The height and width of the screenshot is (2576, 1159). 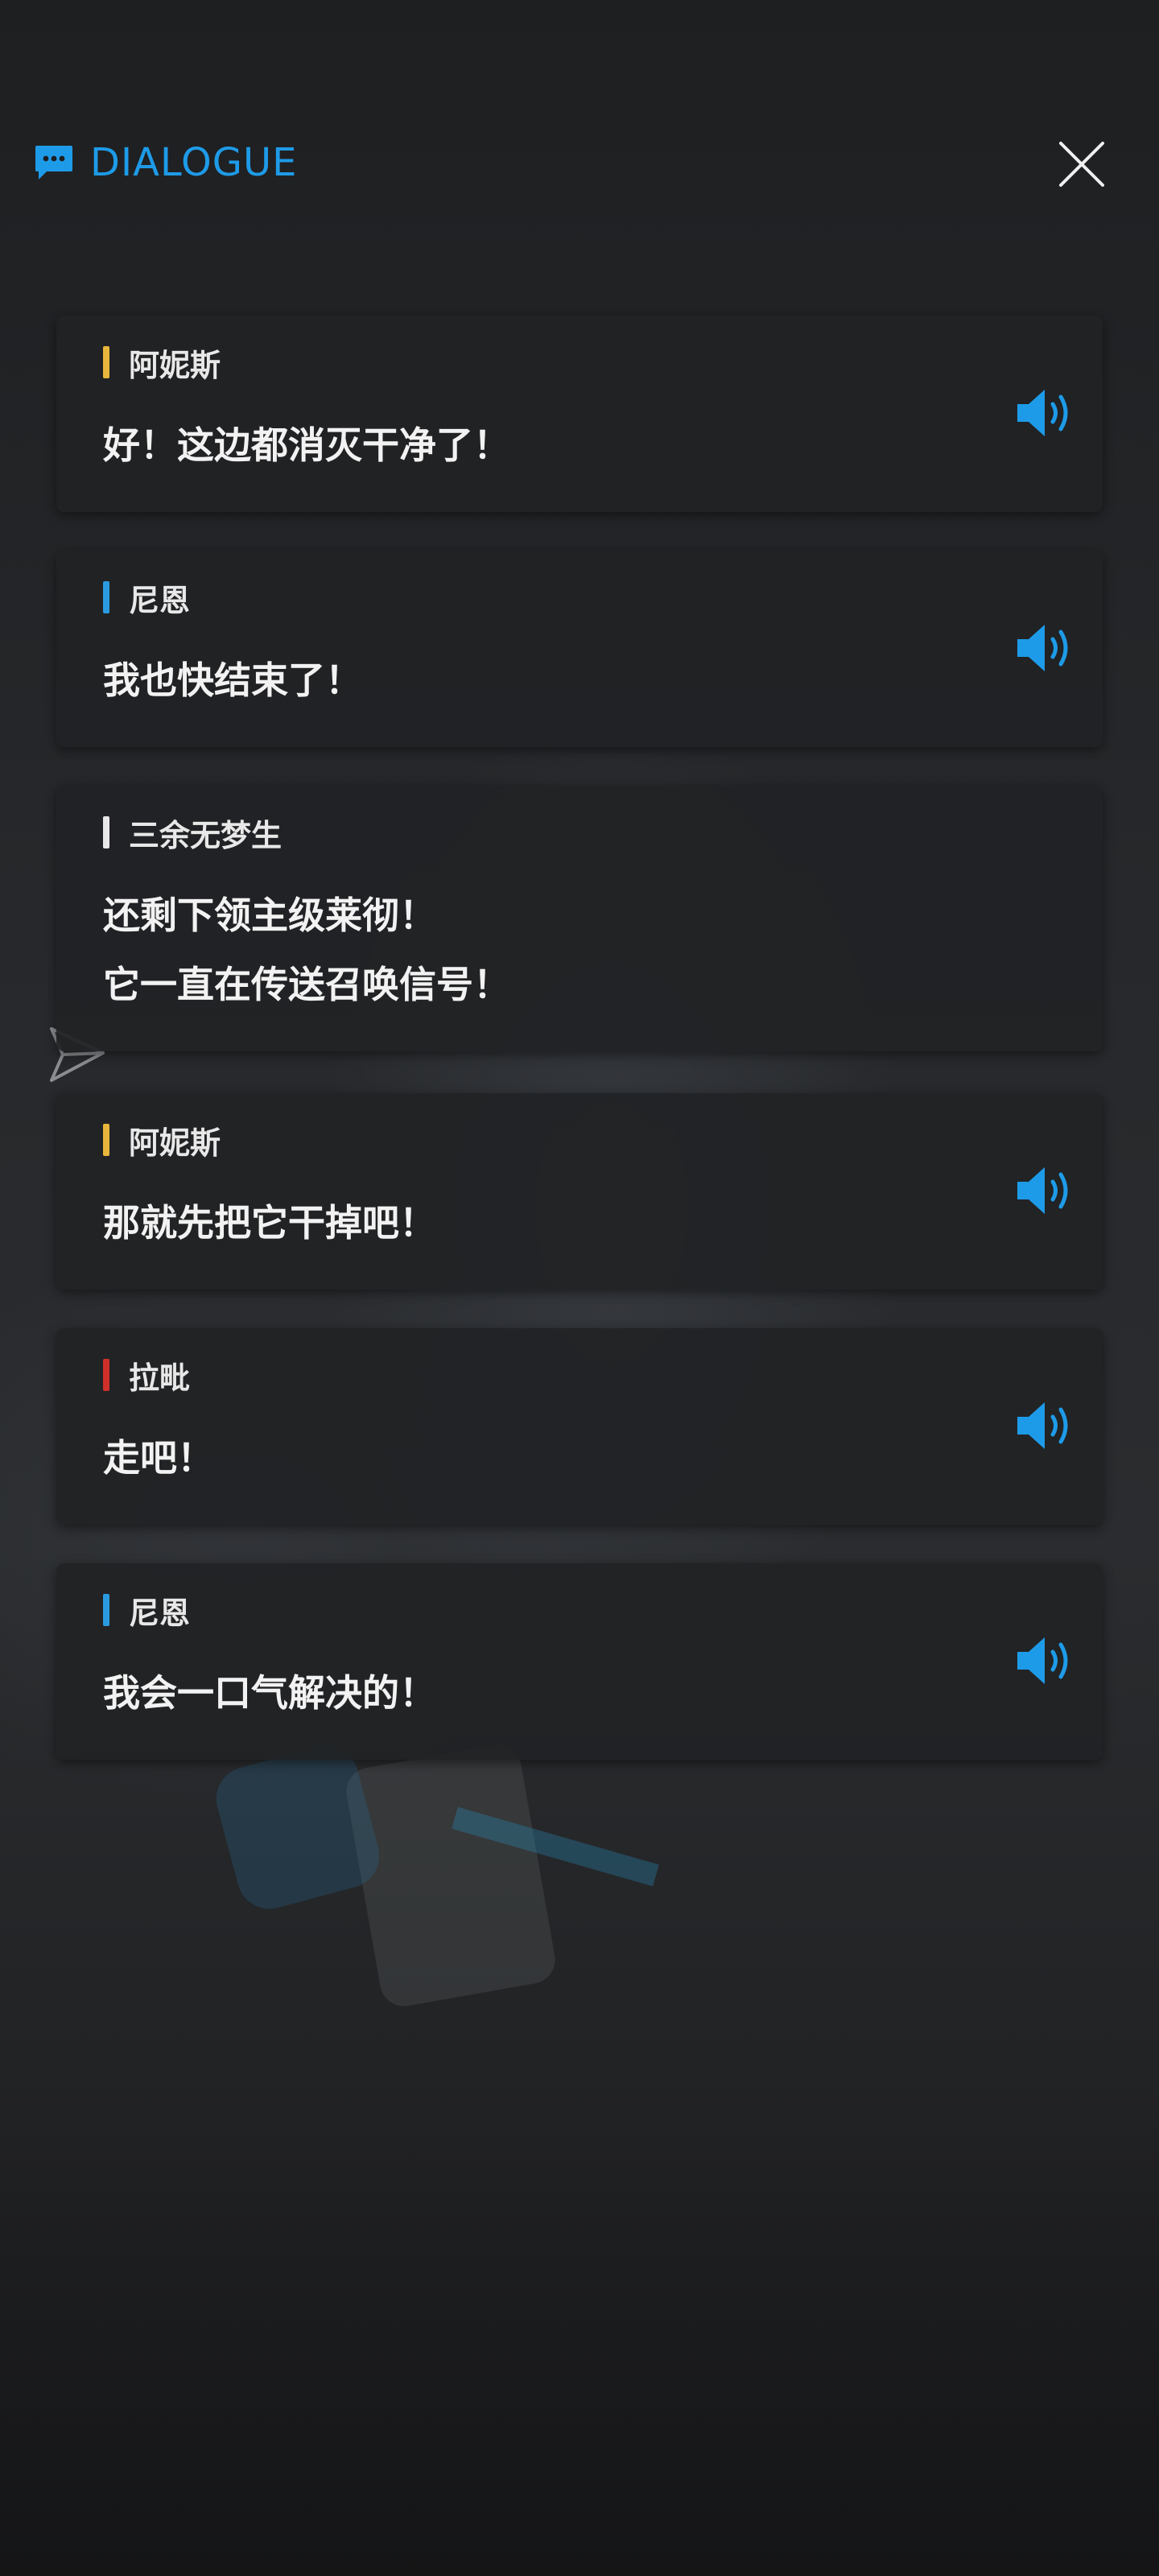 I want to click on dialogue-line: 那就先把它干掉吧！, so click(x=269, y=1223).